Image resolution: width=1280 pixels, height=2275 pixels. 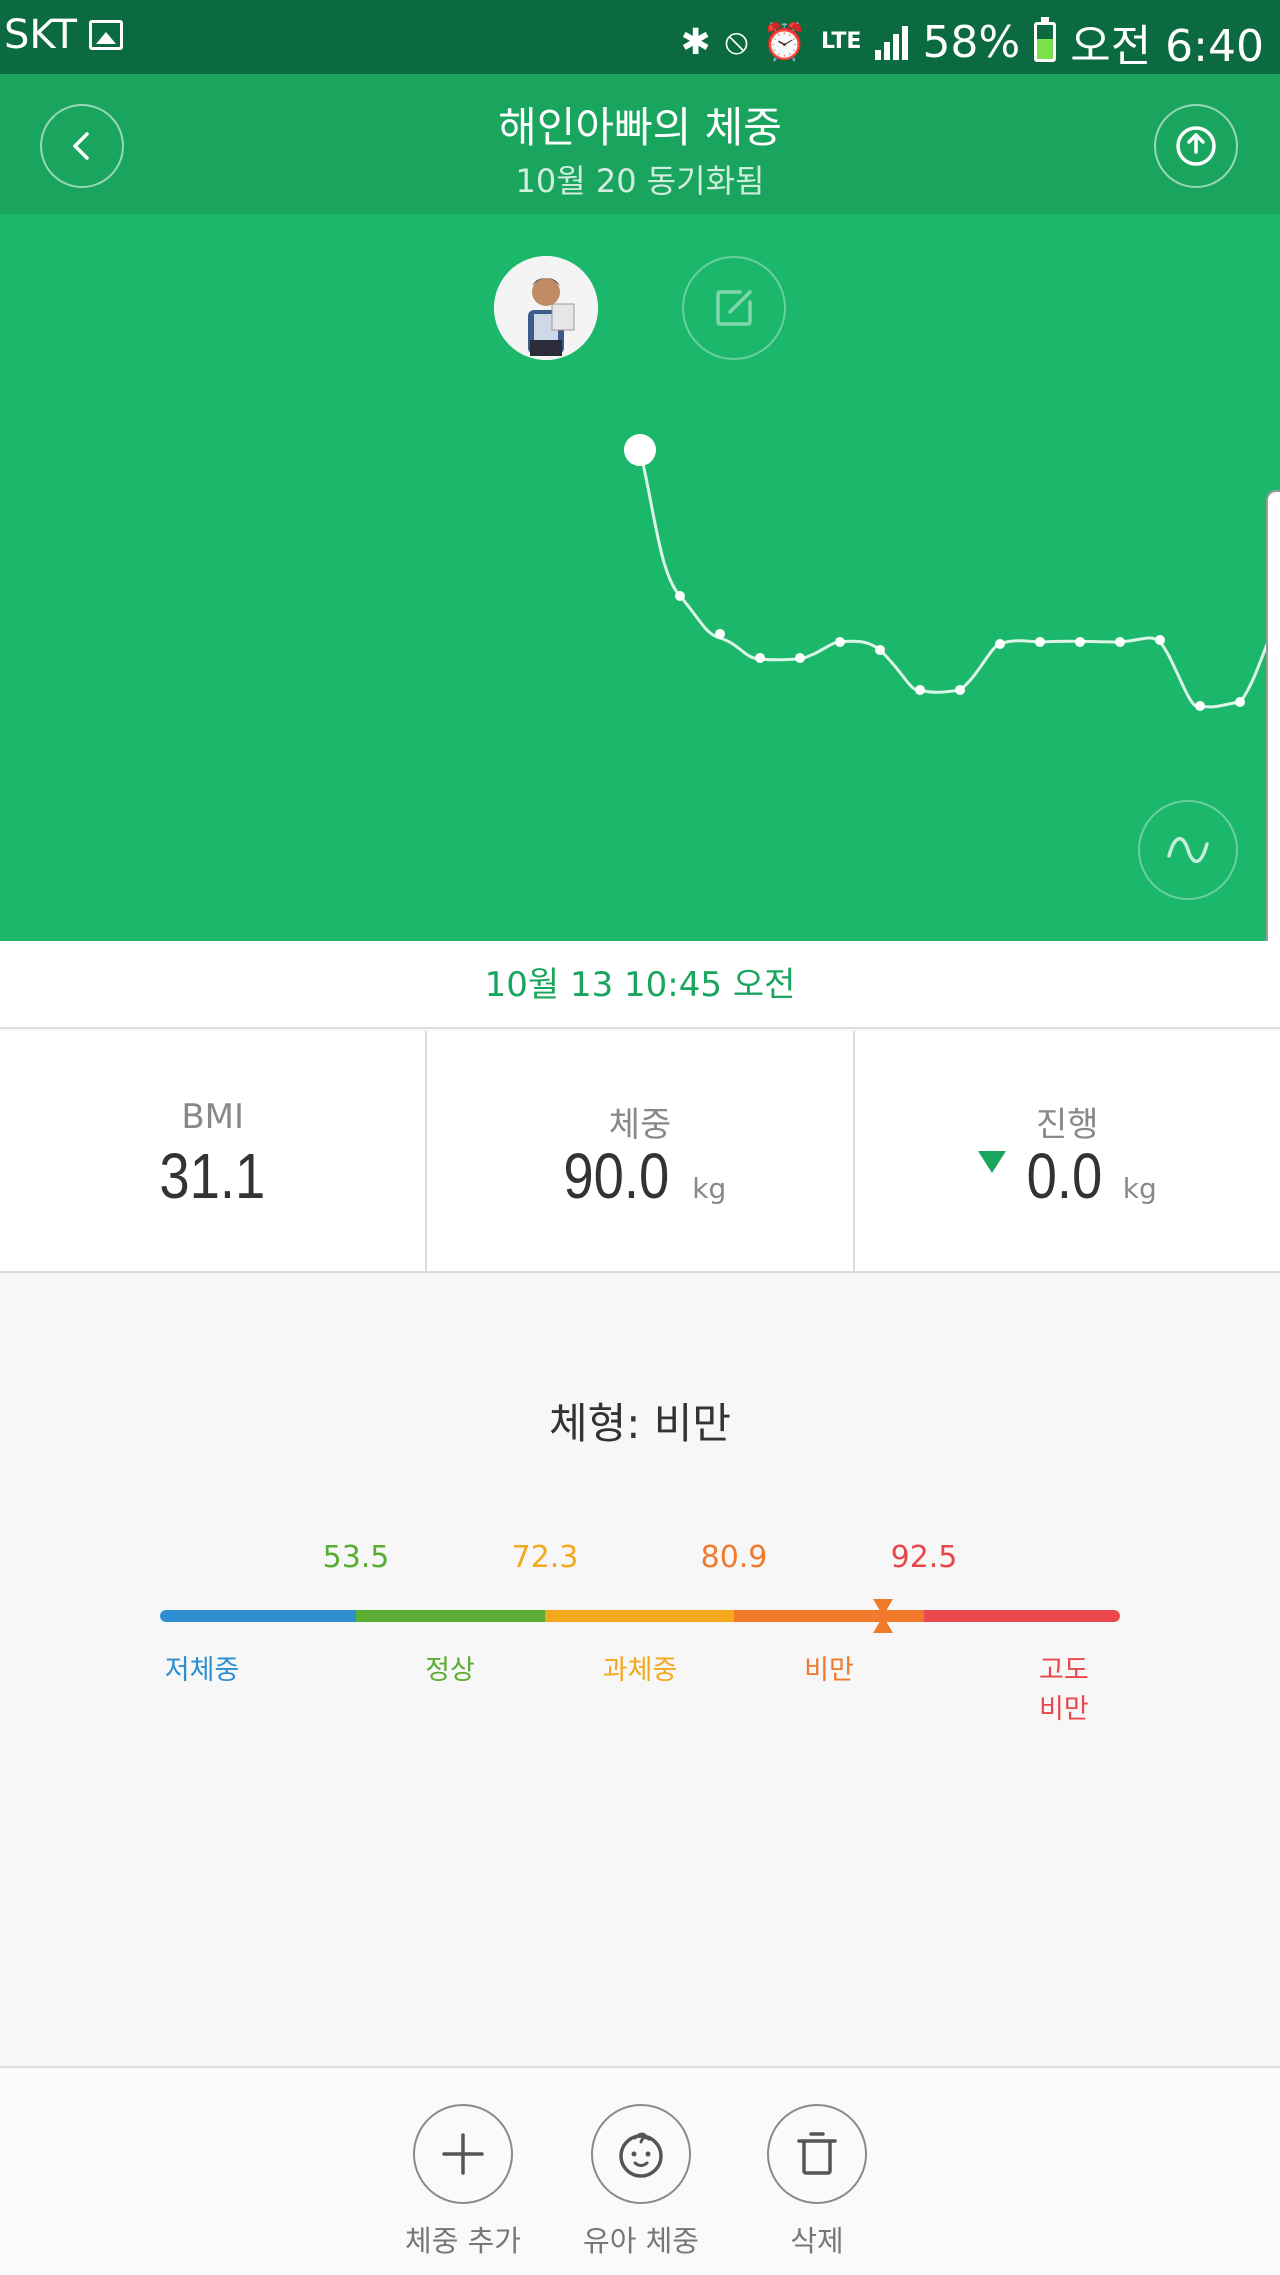 What do you see at coordinates (991, 1162) in the screenshot?
I see `down-arrow-icon` at bounding box center [991, 1162].